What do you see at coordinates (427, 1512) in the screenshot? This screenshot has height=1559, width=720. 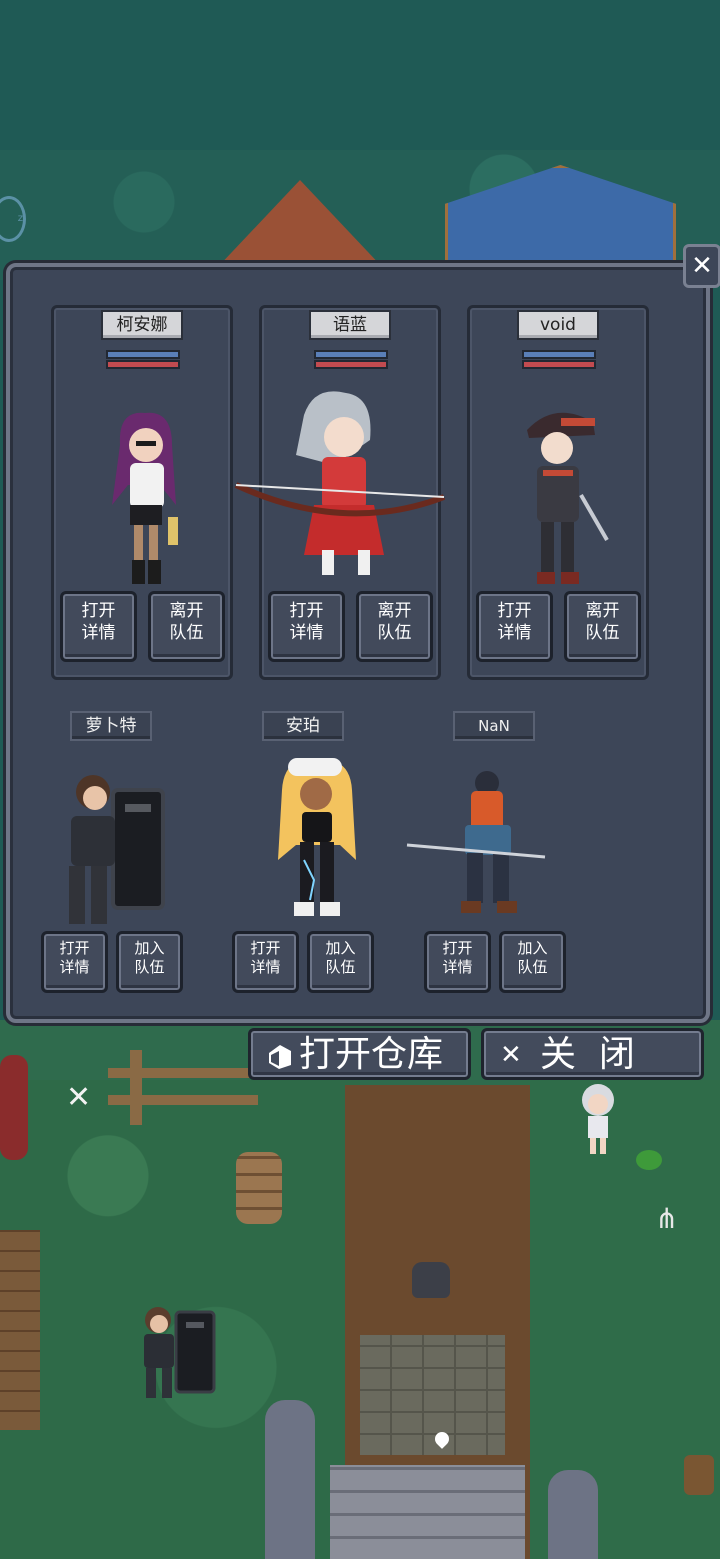 I see `stone-stairs` at bounding box center [427, 1512].